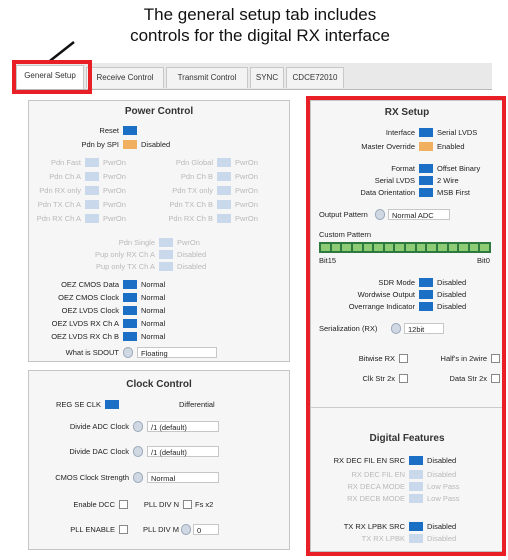 The height and width of the screenshot is (560, 508). Describe the element at coordinates (187, 504) in the screenshot. I see `pll-div-n-checkbox` at that location.